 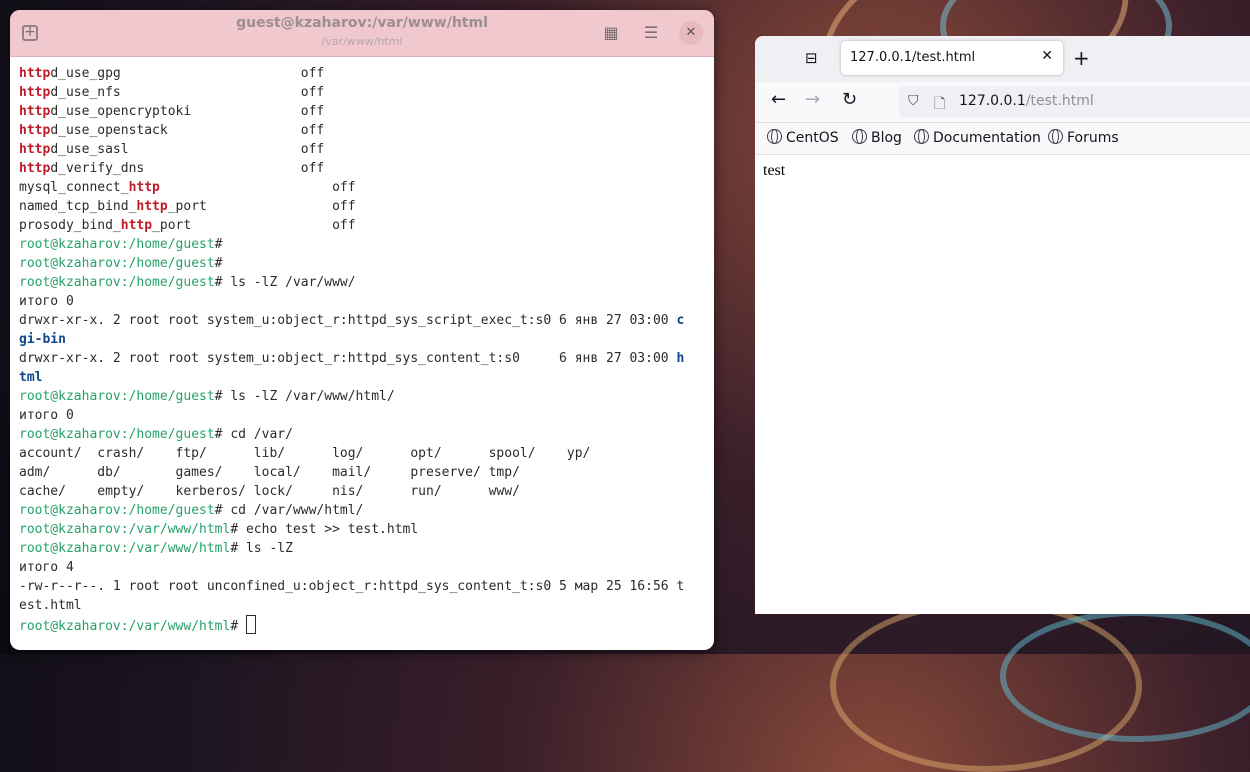 I want to click on terminal-line: httpd_use_openstack off, so click(x=362, y=130).